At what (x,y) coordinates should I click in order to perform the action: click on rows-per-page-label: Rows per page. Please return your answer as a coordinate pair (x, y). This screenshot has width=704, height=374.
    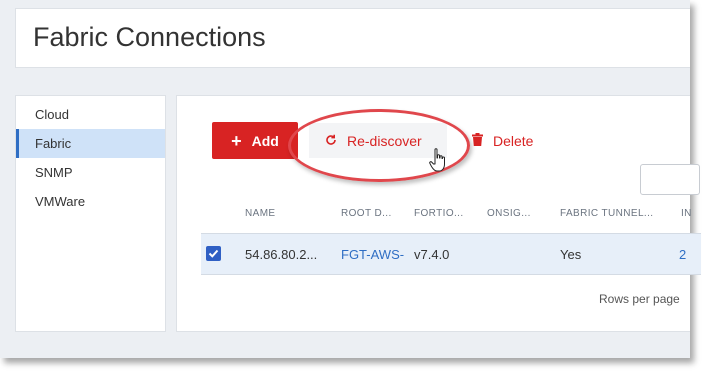
    Looking at the image, I should click on (639, 299).